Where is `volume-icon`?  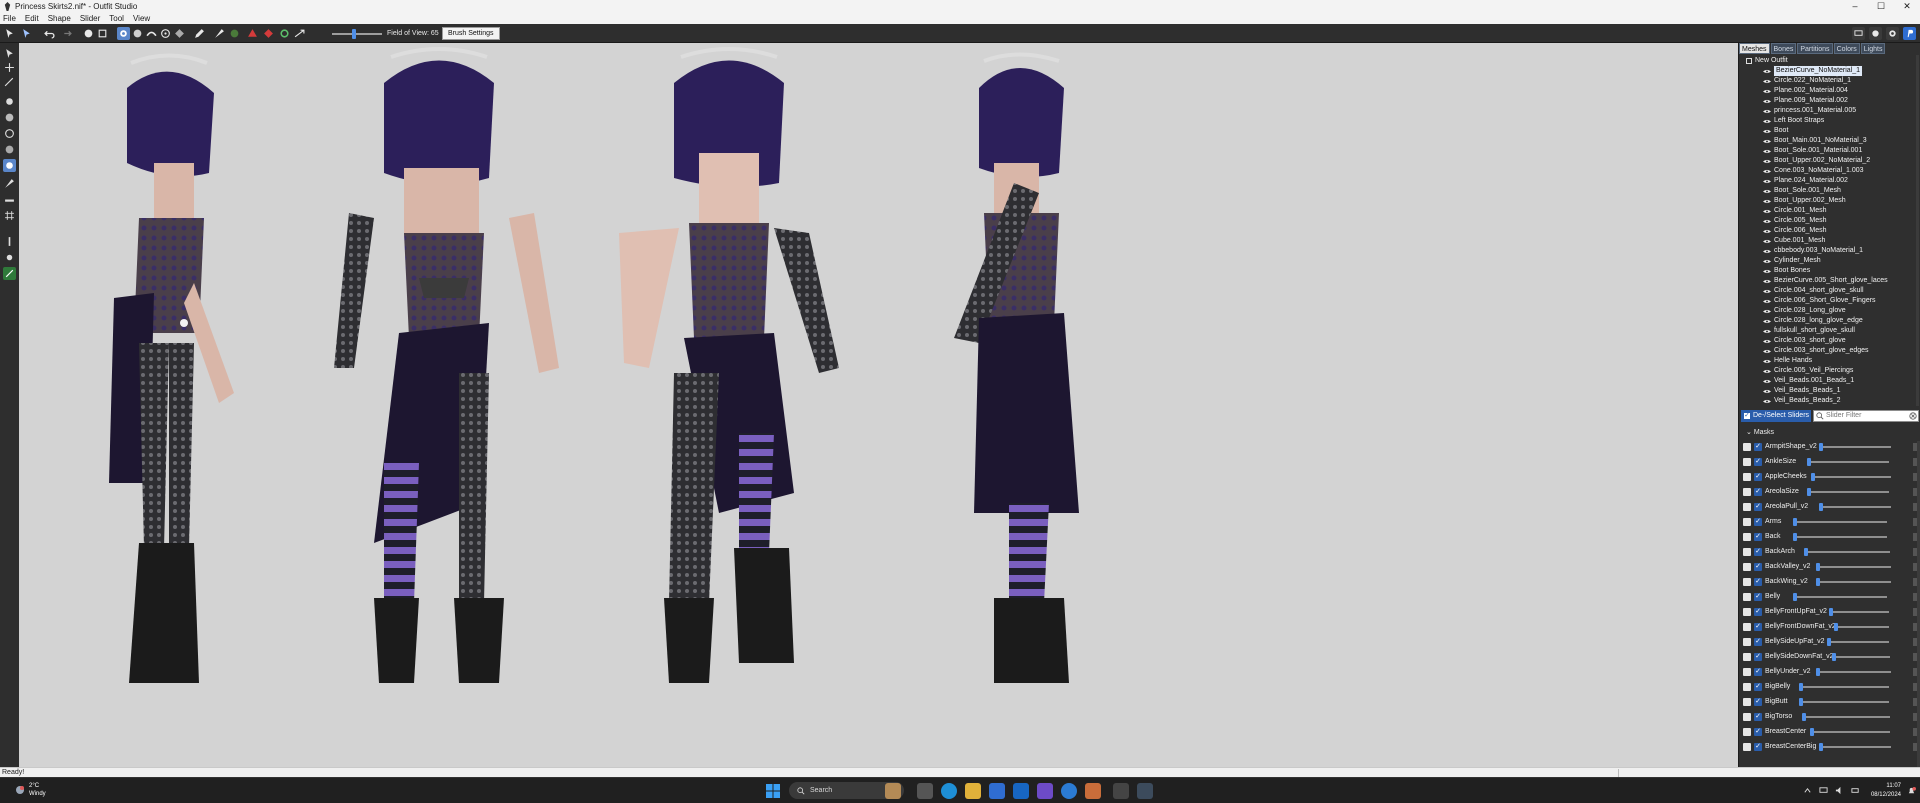 volume-icon is located at coordinates (1839, 790).